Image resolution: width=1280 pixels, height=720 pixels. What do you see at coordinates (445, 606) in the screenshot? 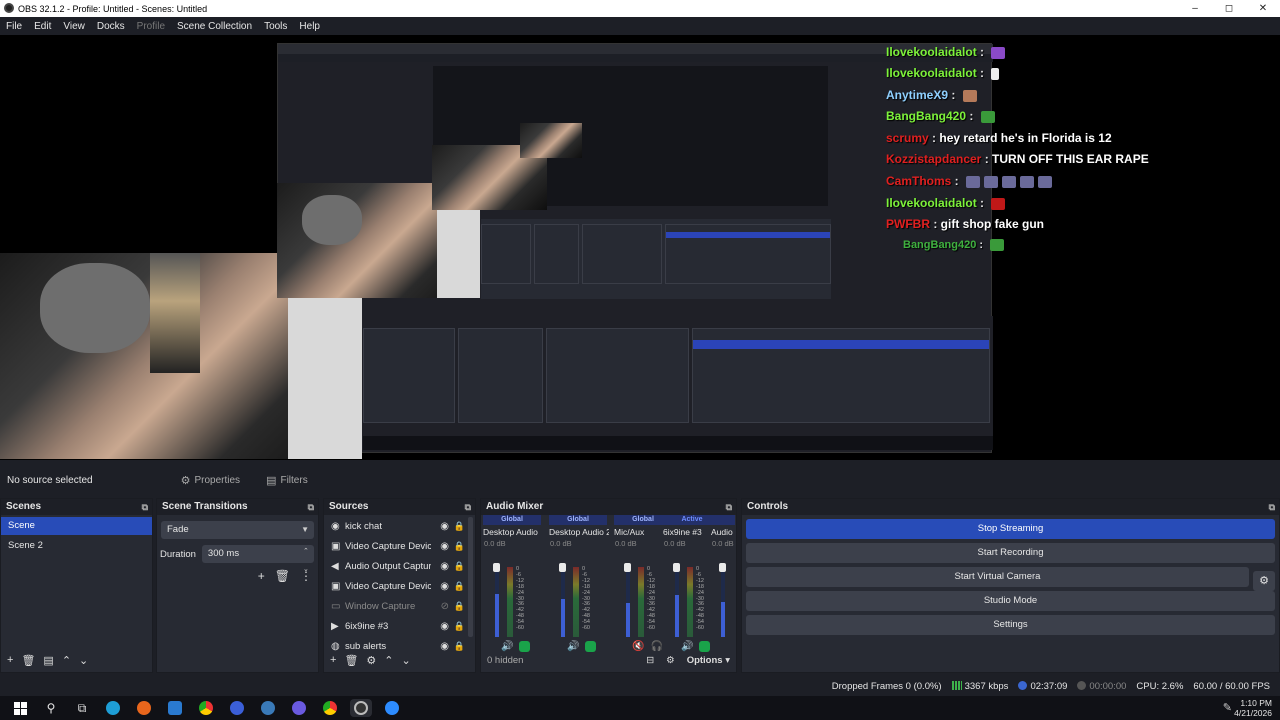
I see `eye-hidden-icon: ⊘` at bounding box center [445, 606].